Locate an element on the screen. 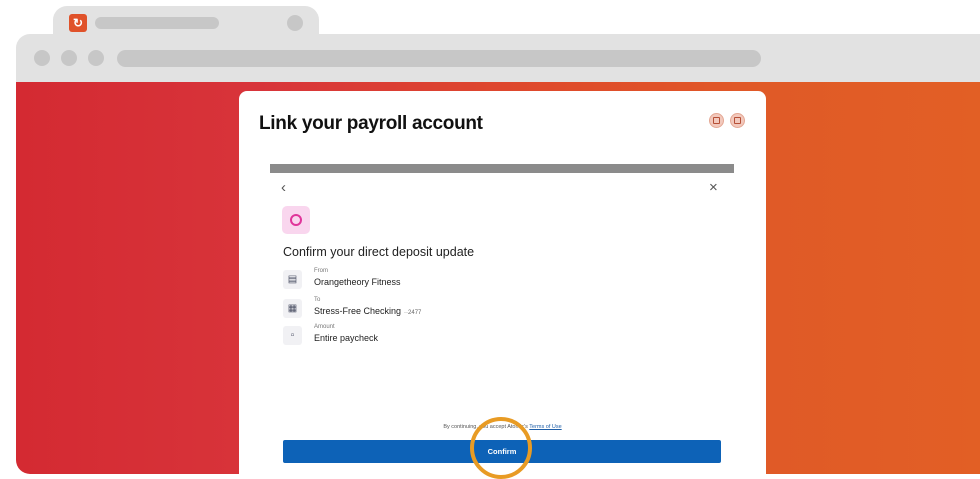 This screenshot has width=980, height=479. account-suffix: ··2477 is located at coordinates (413, 313).